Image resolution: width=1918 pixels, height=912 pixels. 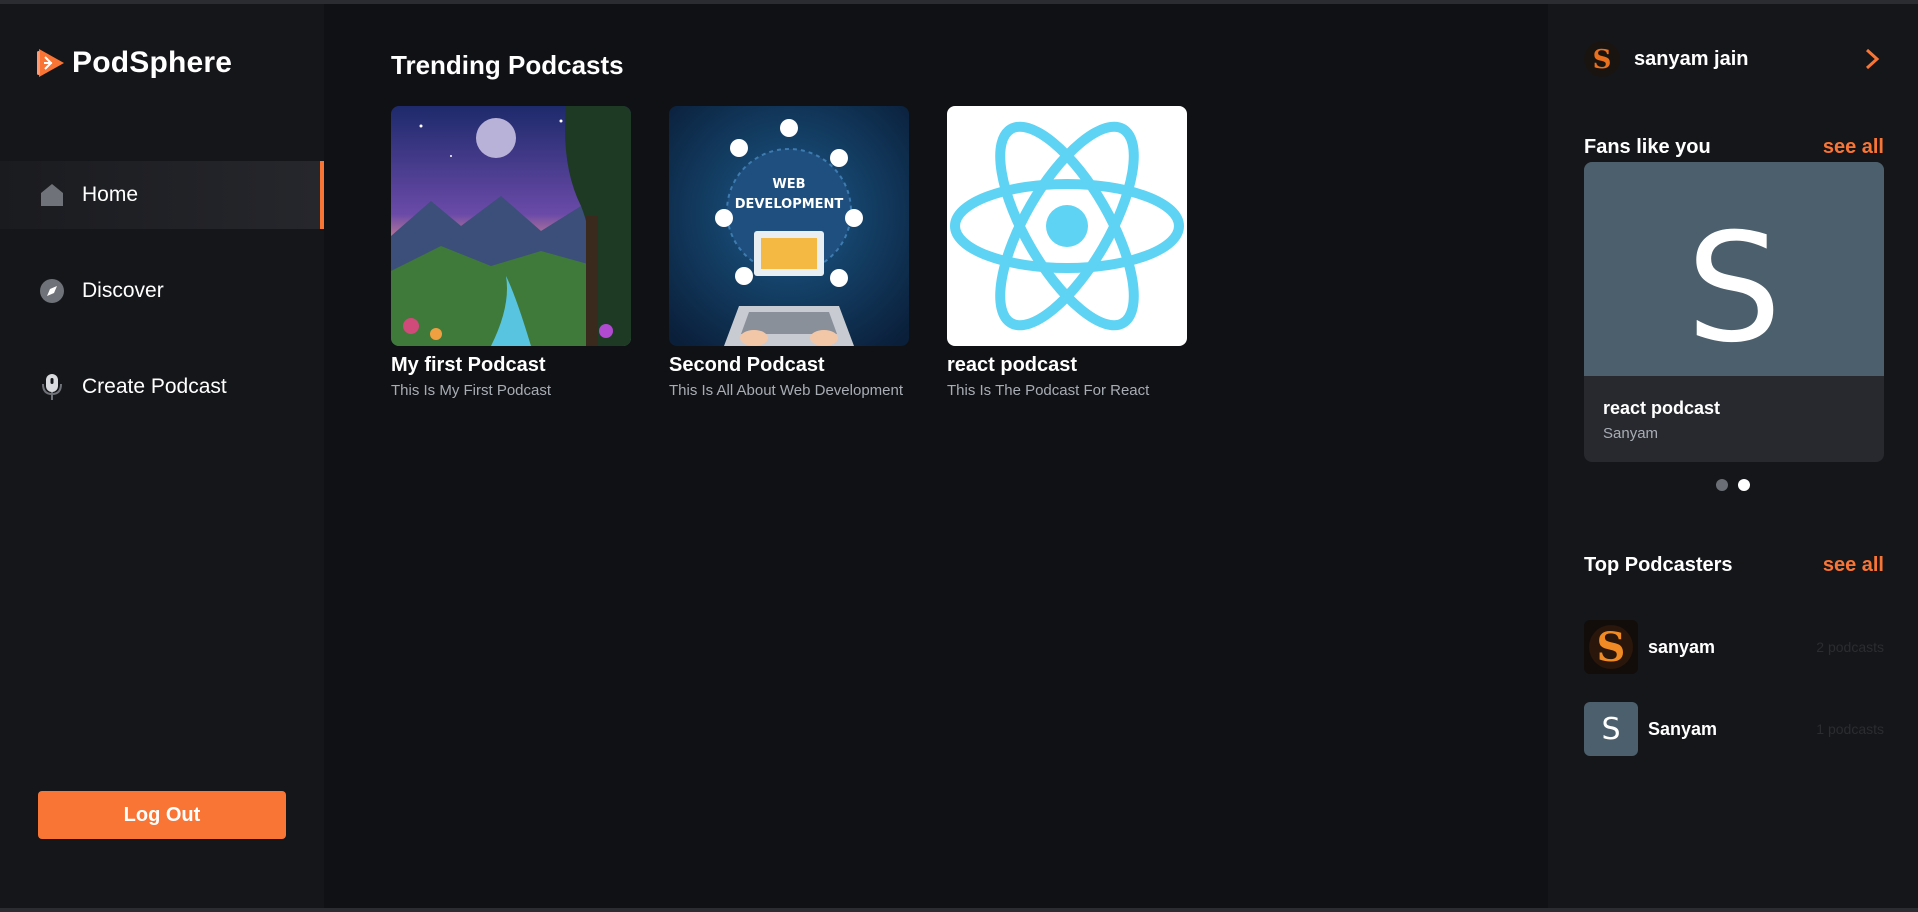 What do you see at coordinates (1683, 728) in the screenshot?
I see `podcaster-name: Sanyam` at bounding box center [1683, 728].